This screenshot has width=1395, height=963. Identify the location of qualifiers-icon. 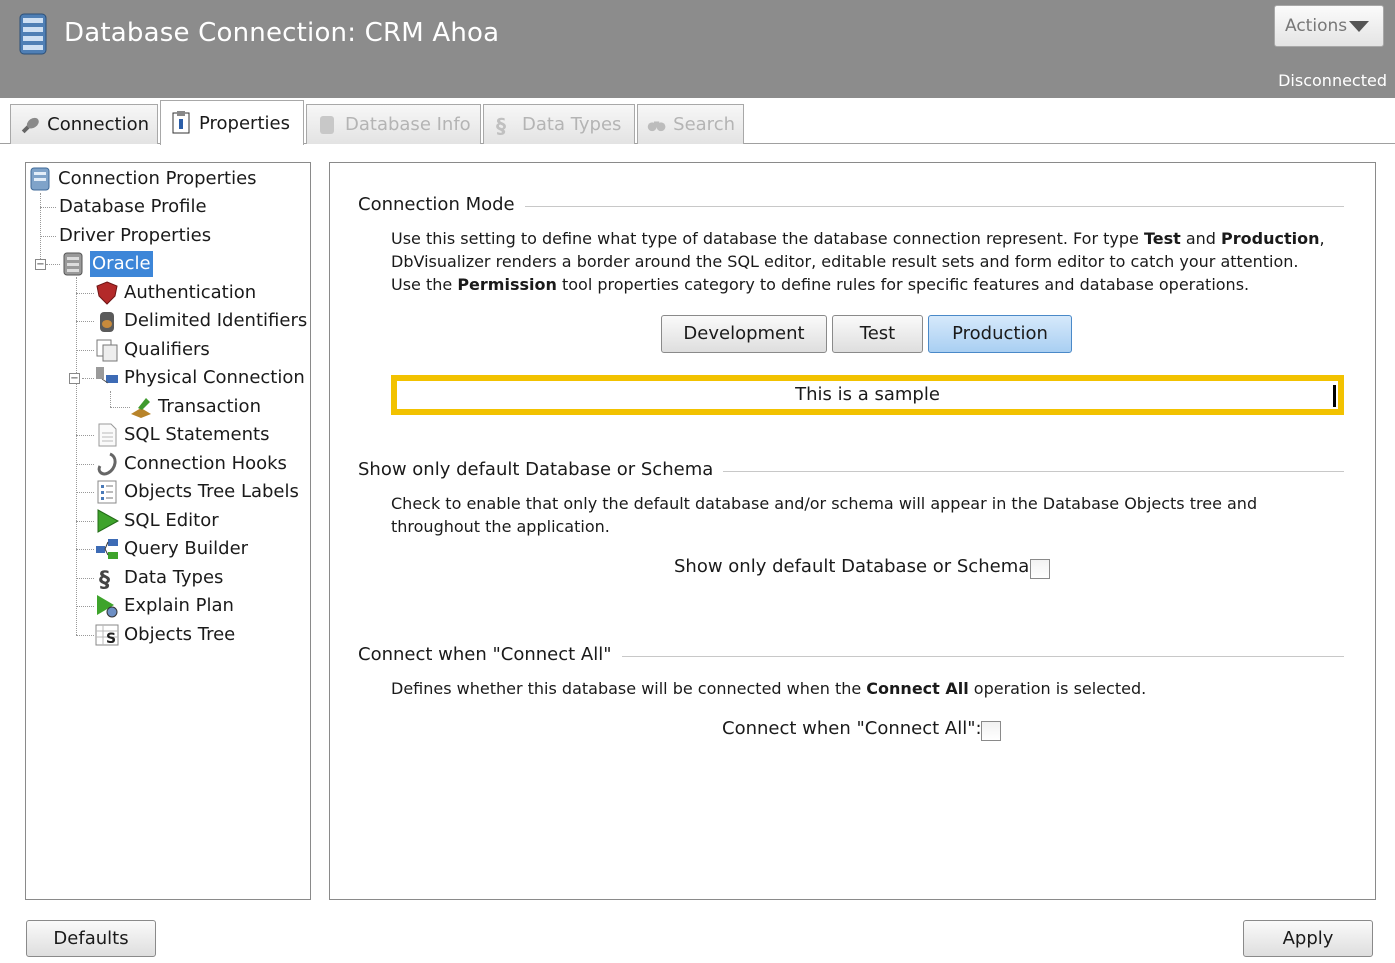
(107, 350).